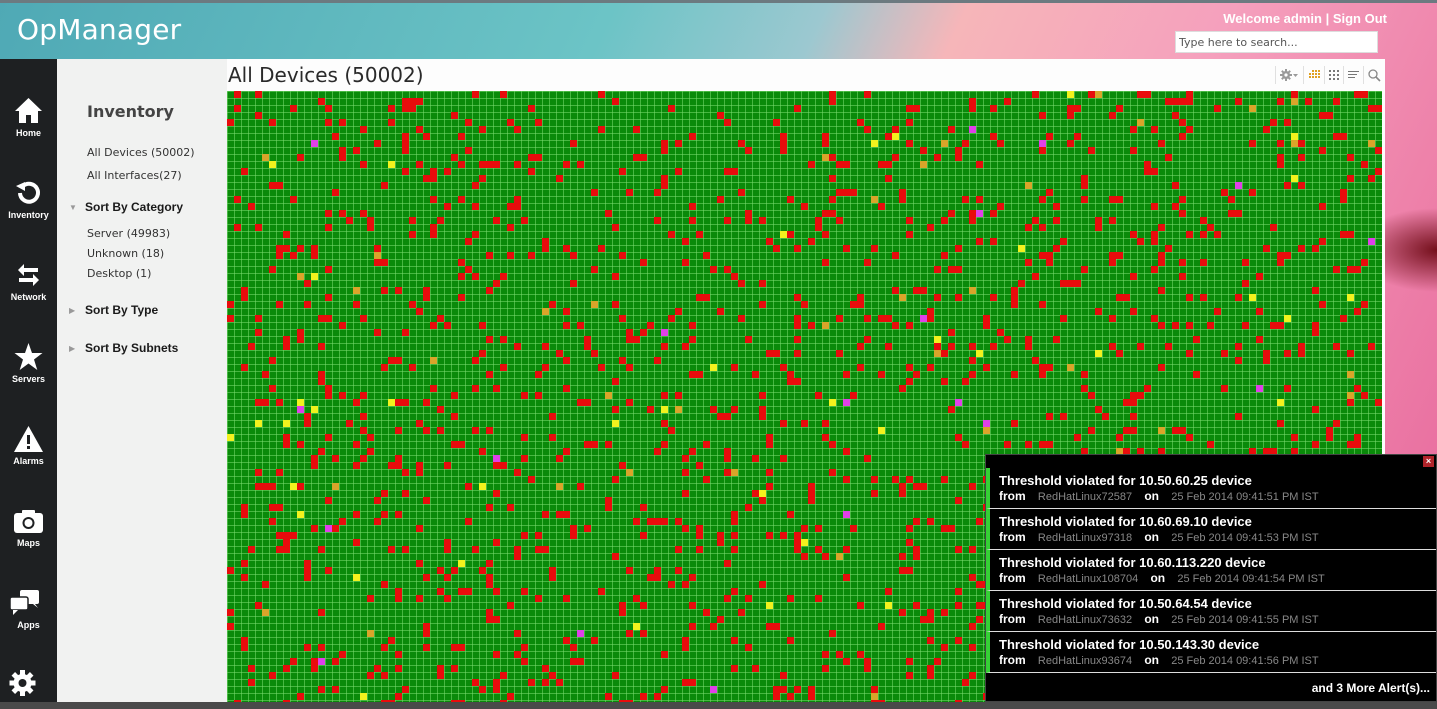 This screenshot has width=1437, height=709. What do you see at coordinates (874, 199) in the screenshot?
I see `device-cell-attention` at bounding box center [874, 199].